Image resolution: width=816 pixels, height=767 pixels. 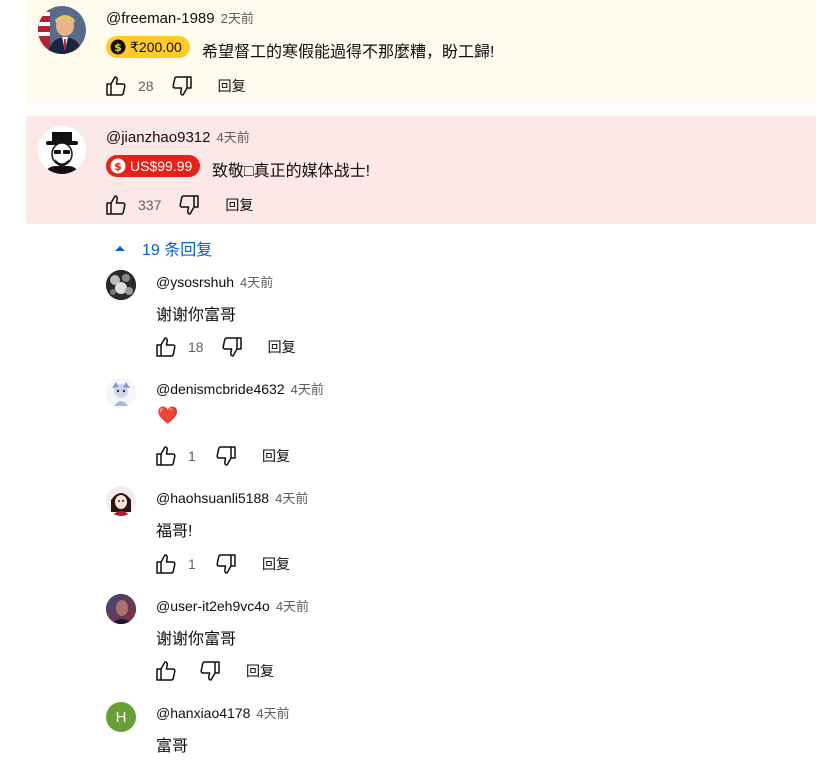 What do you see at coordinates (158, 137) in the screenshot?
I see `author-name: @jianzhao9312` at bounding box center [158, 137].